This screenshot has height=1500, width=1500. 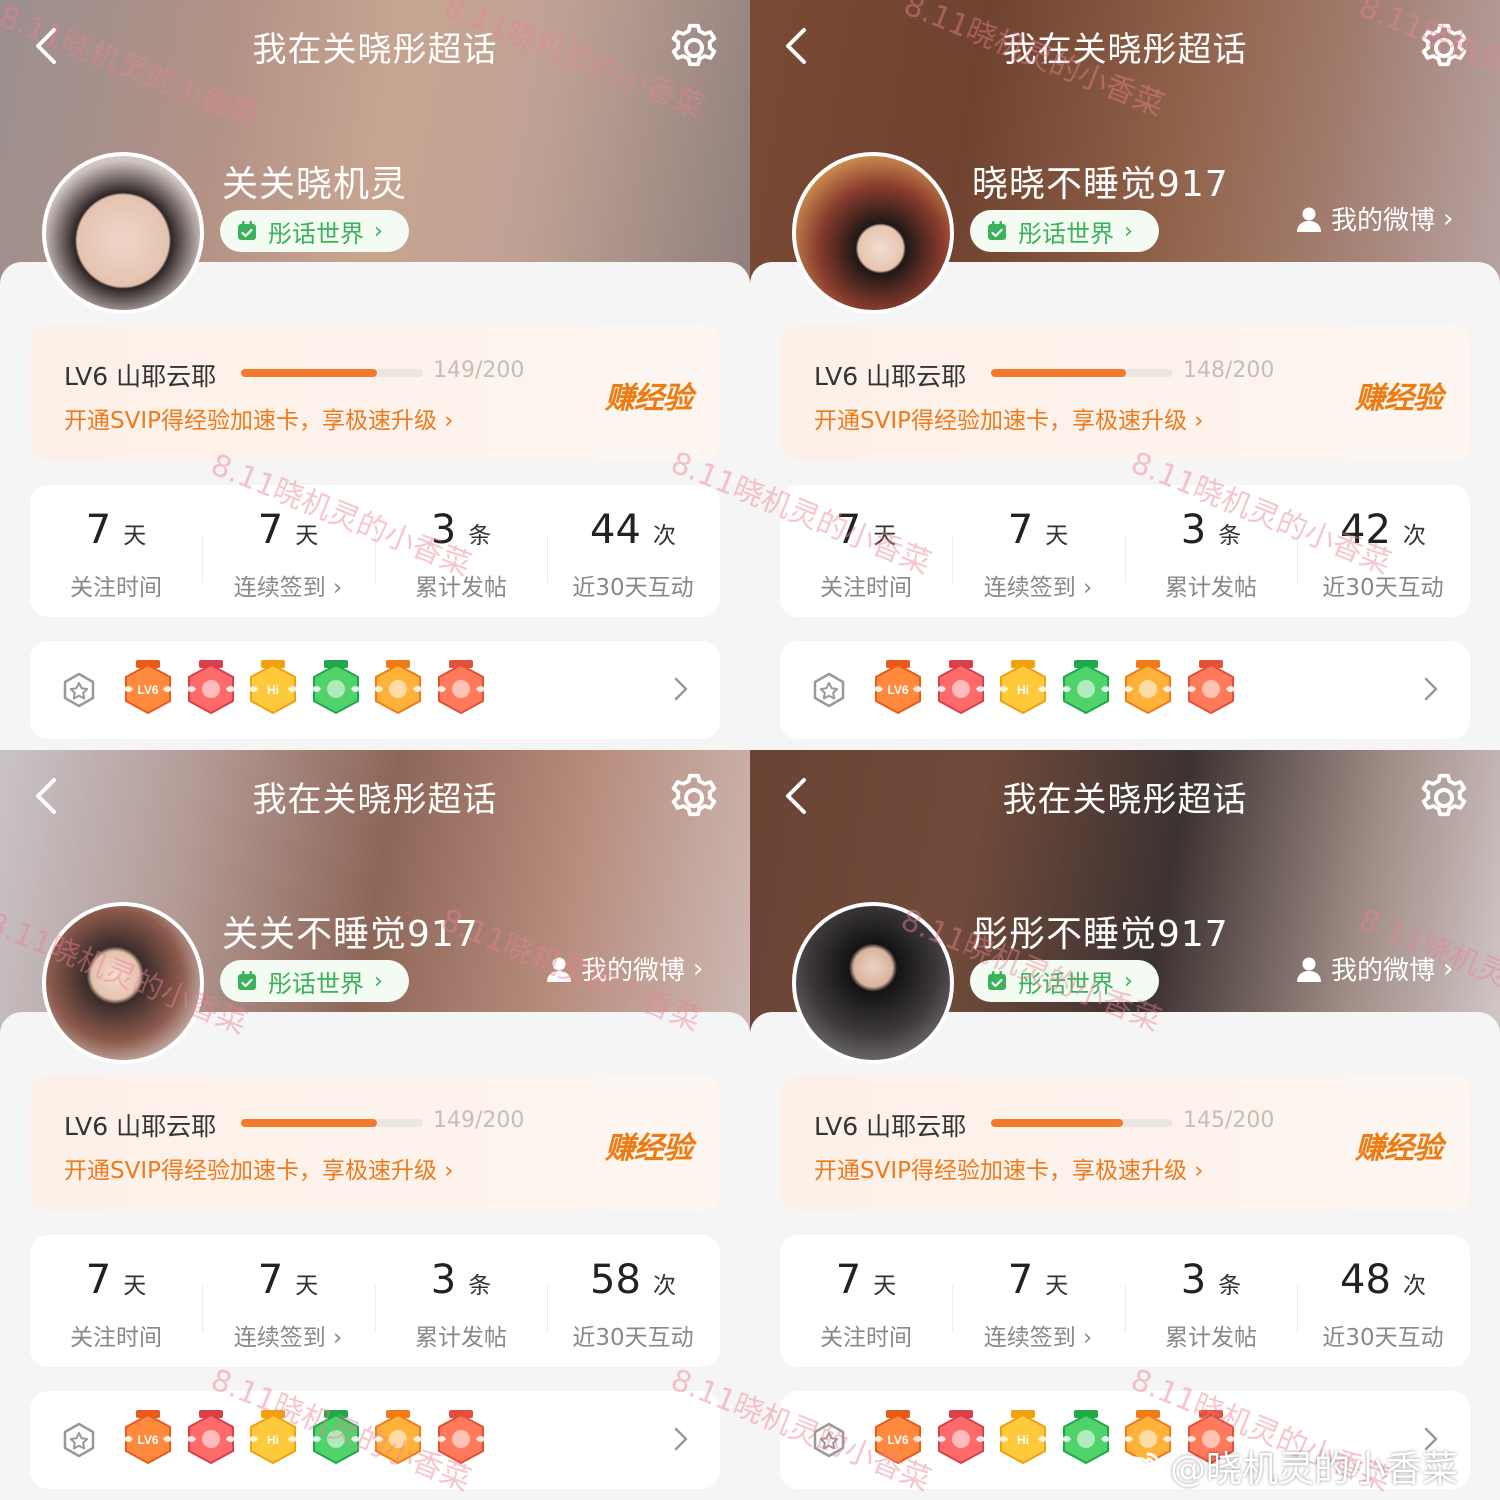 What do you see at coordinates (147, 690) in the screenshot?
I see `svg-text: LV6` at bounding box center [147, 690].